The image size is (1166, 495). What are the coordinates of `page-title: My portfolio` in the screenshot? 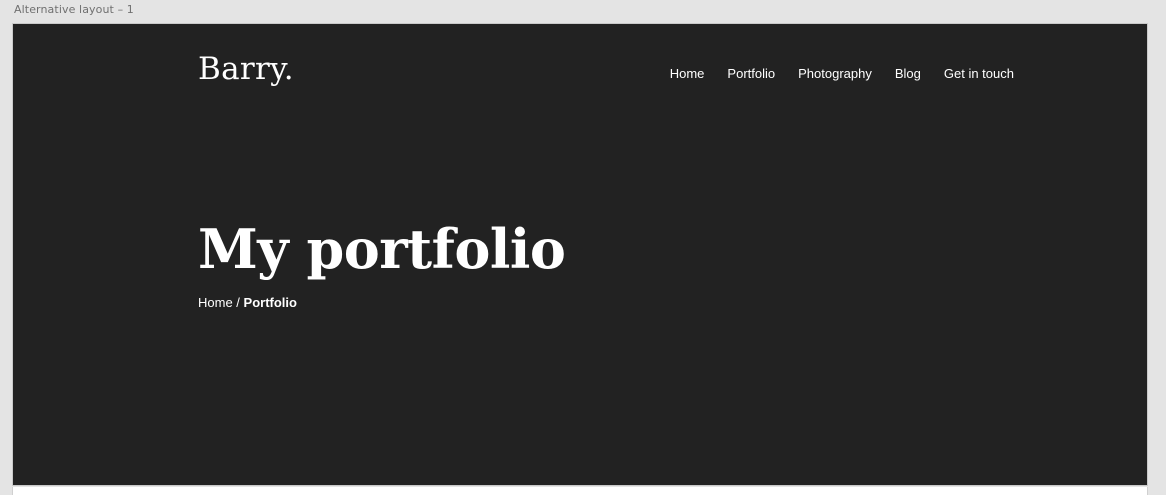 It's located at (382, 249).